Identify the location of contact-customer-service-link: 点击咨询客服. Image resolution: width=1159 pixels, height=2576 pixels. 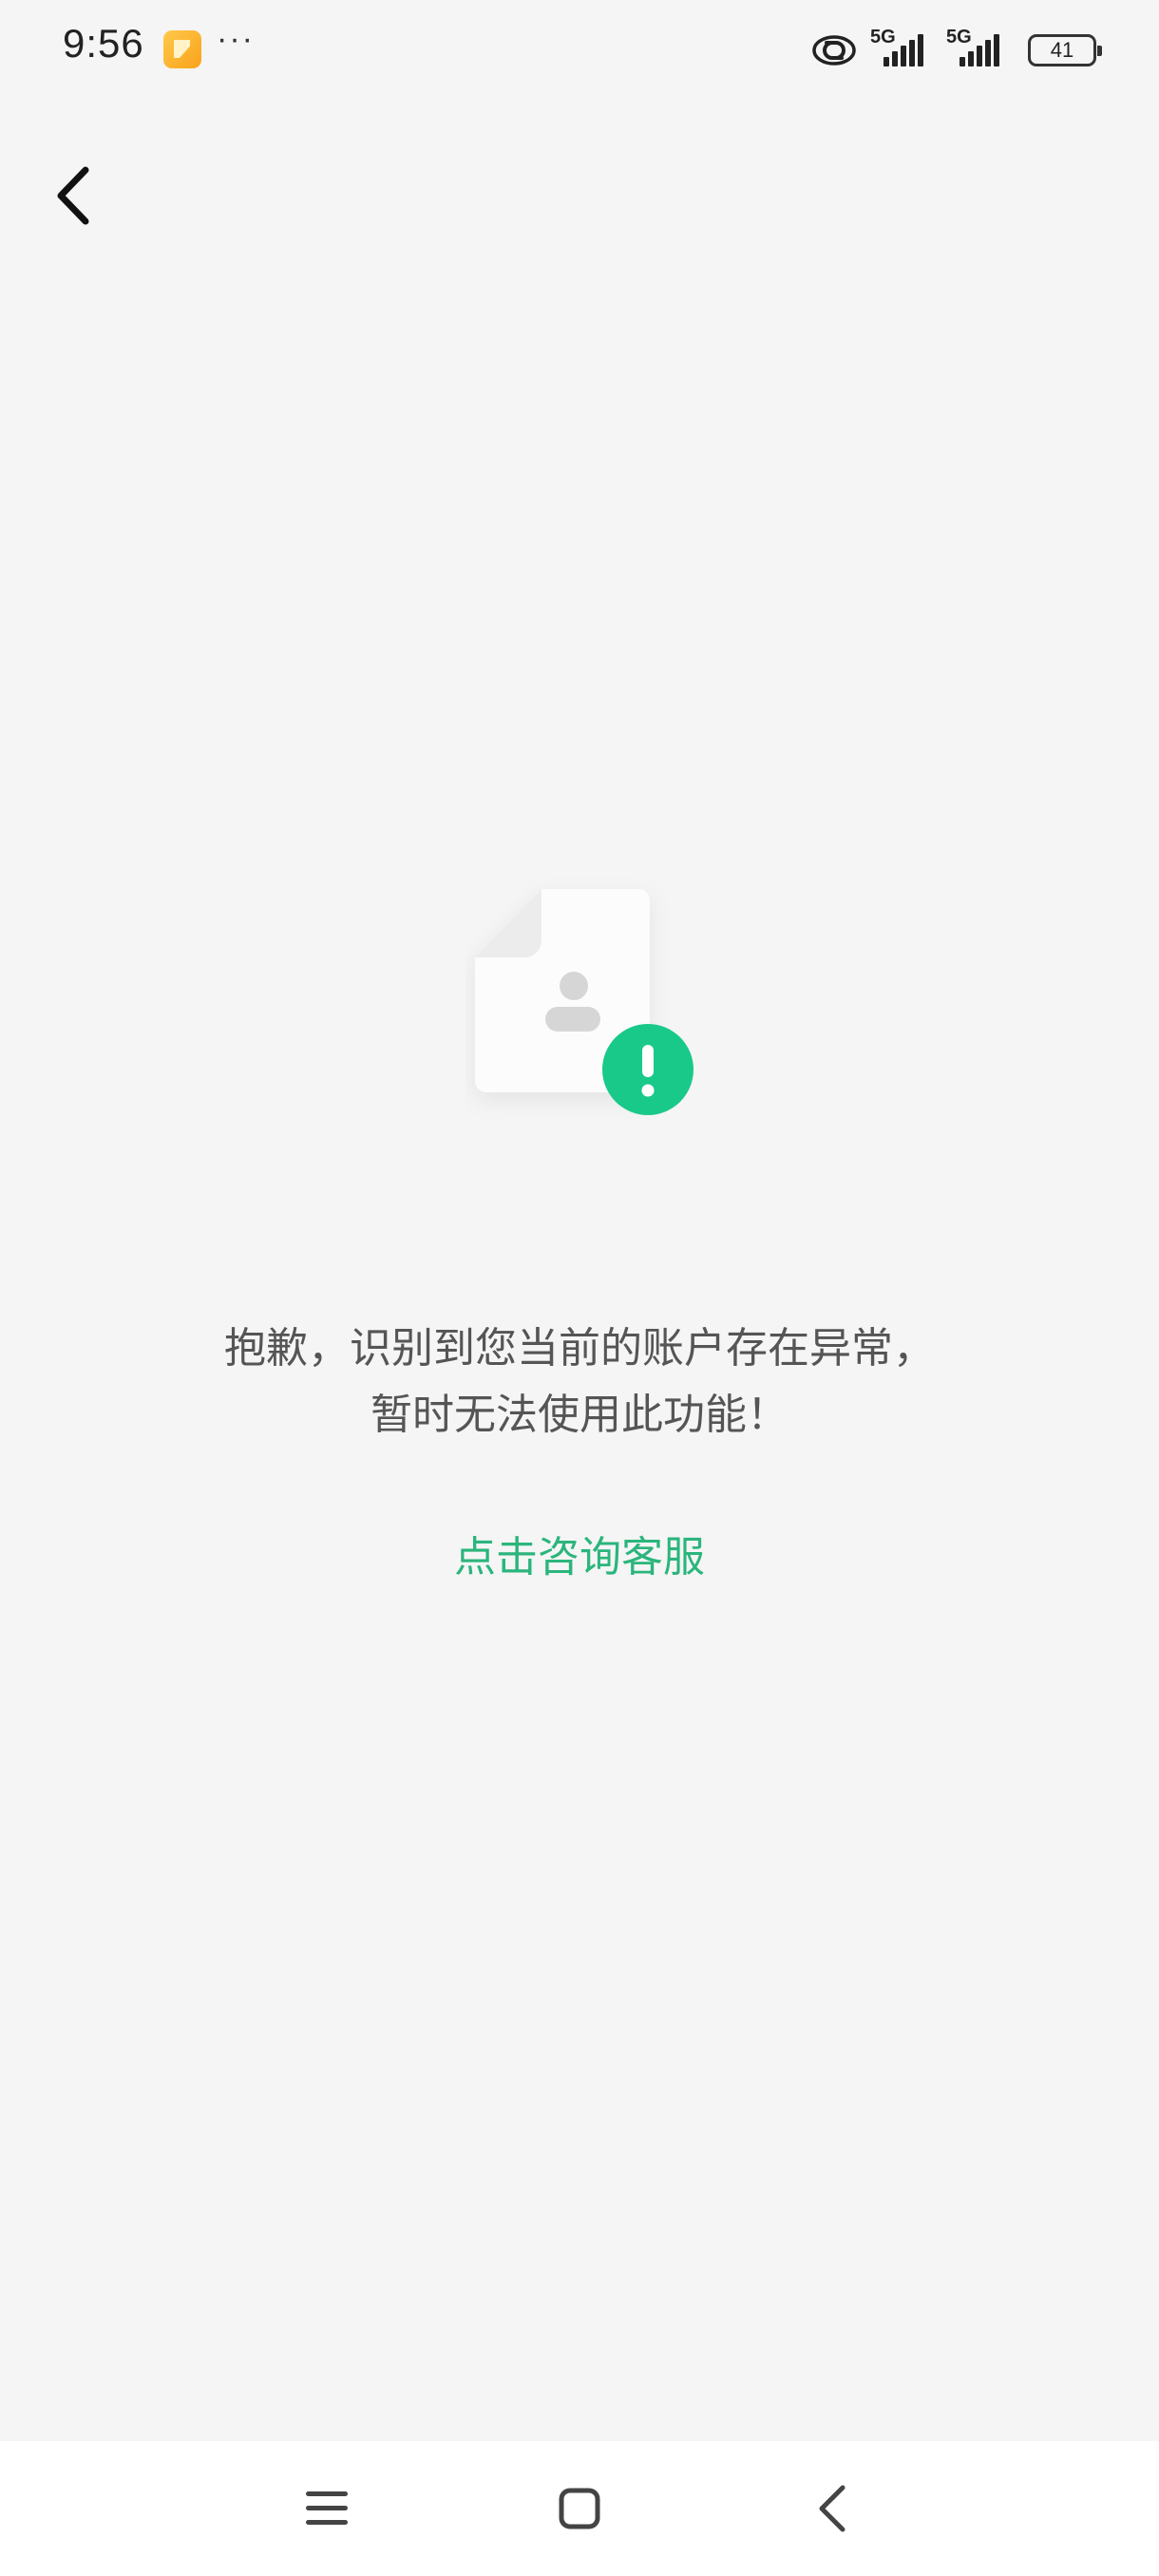
(579, 1558).